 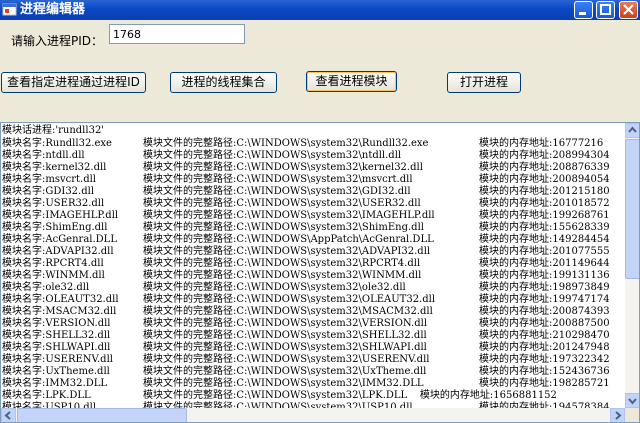 I want to click on module-name: 模块名字:OLEAUT32.dll, so click(x=60, y=299).